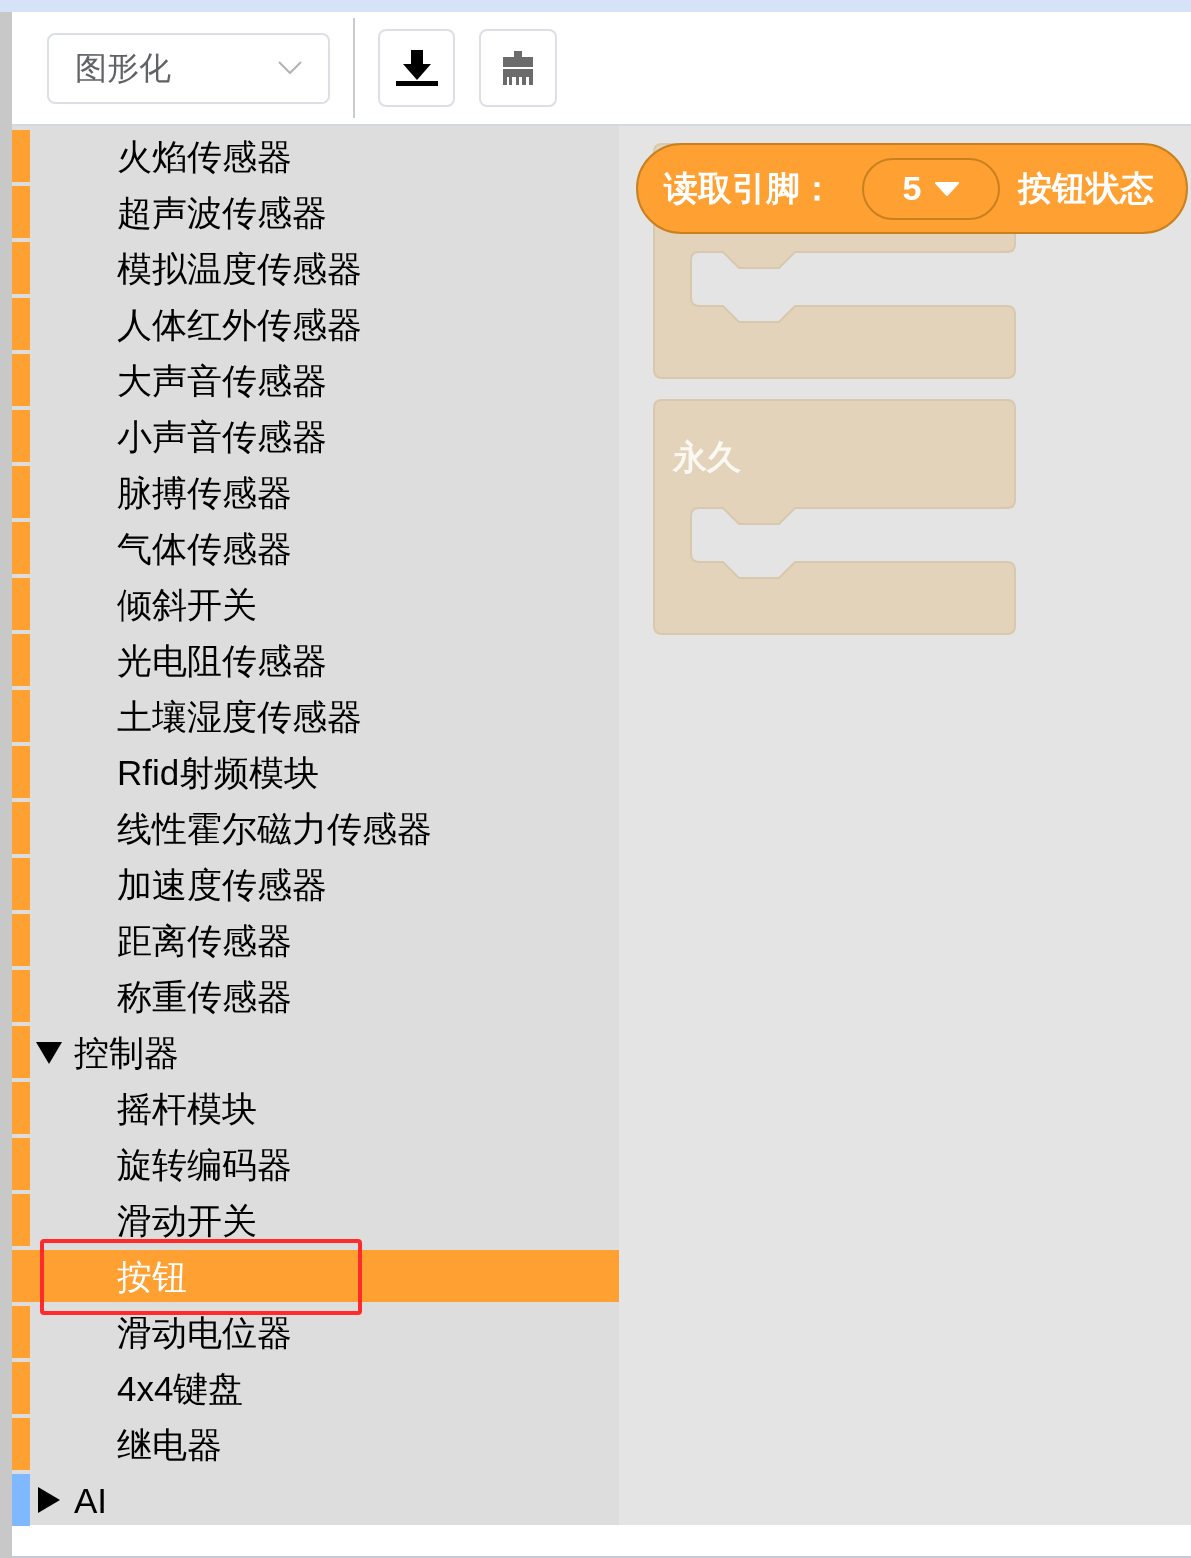 The height and width of the screenshot is (1558, 1191). I want to click on block-category-item: 土壤湿度传感器, so click(239, 716).